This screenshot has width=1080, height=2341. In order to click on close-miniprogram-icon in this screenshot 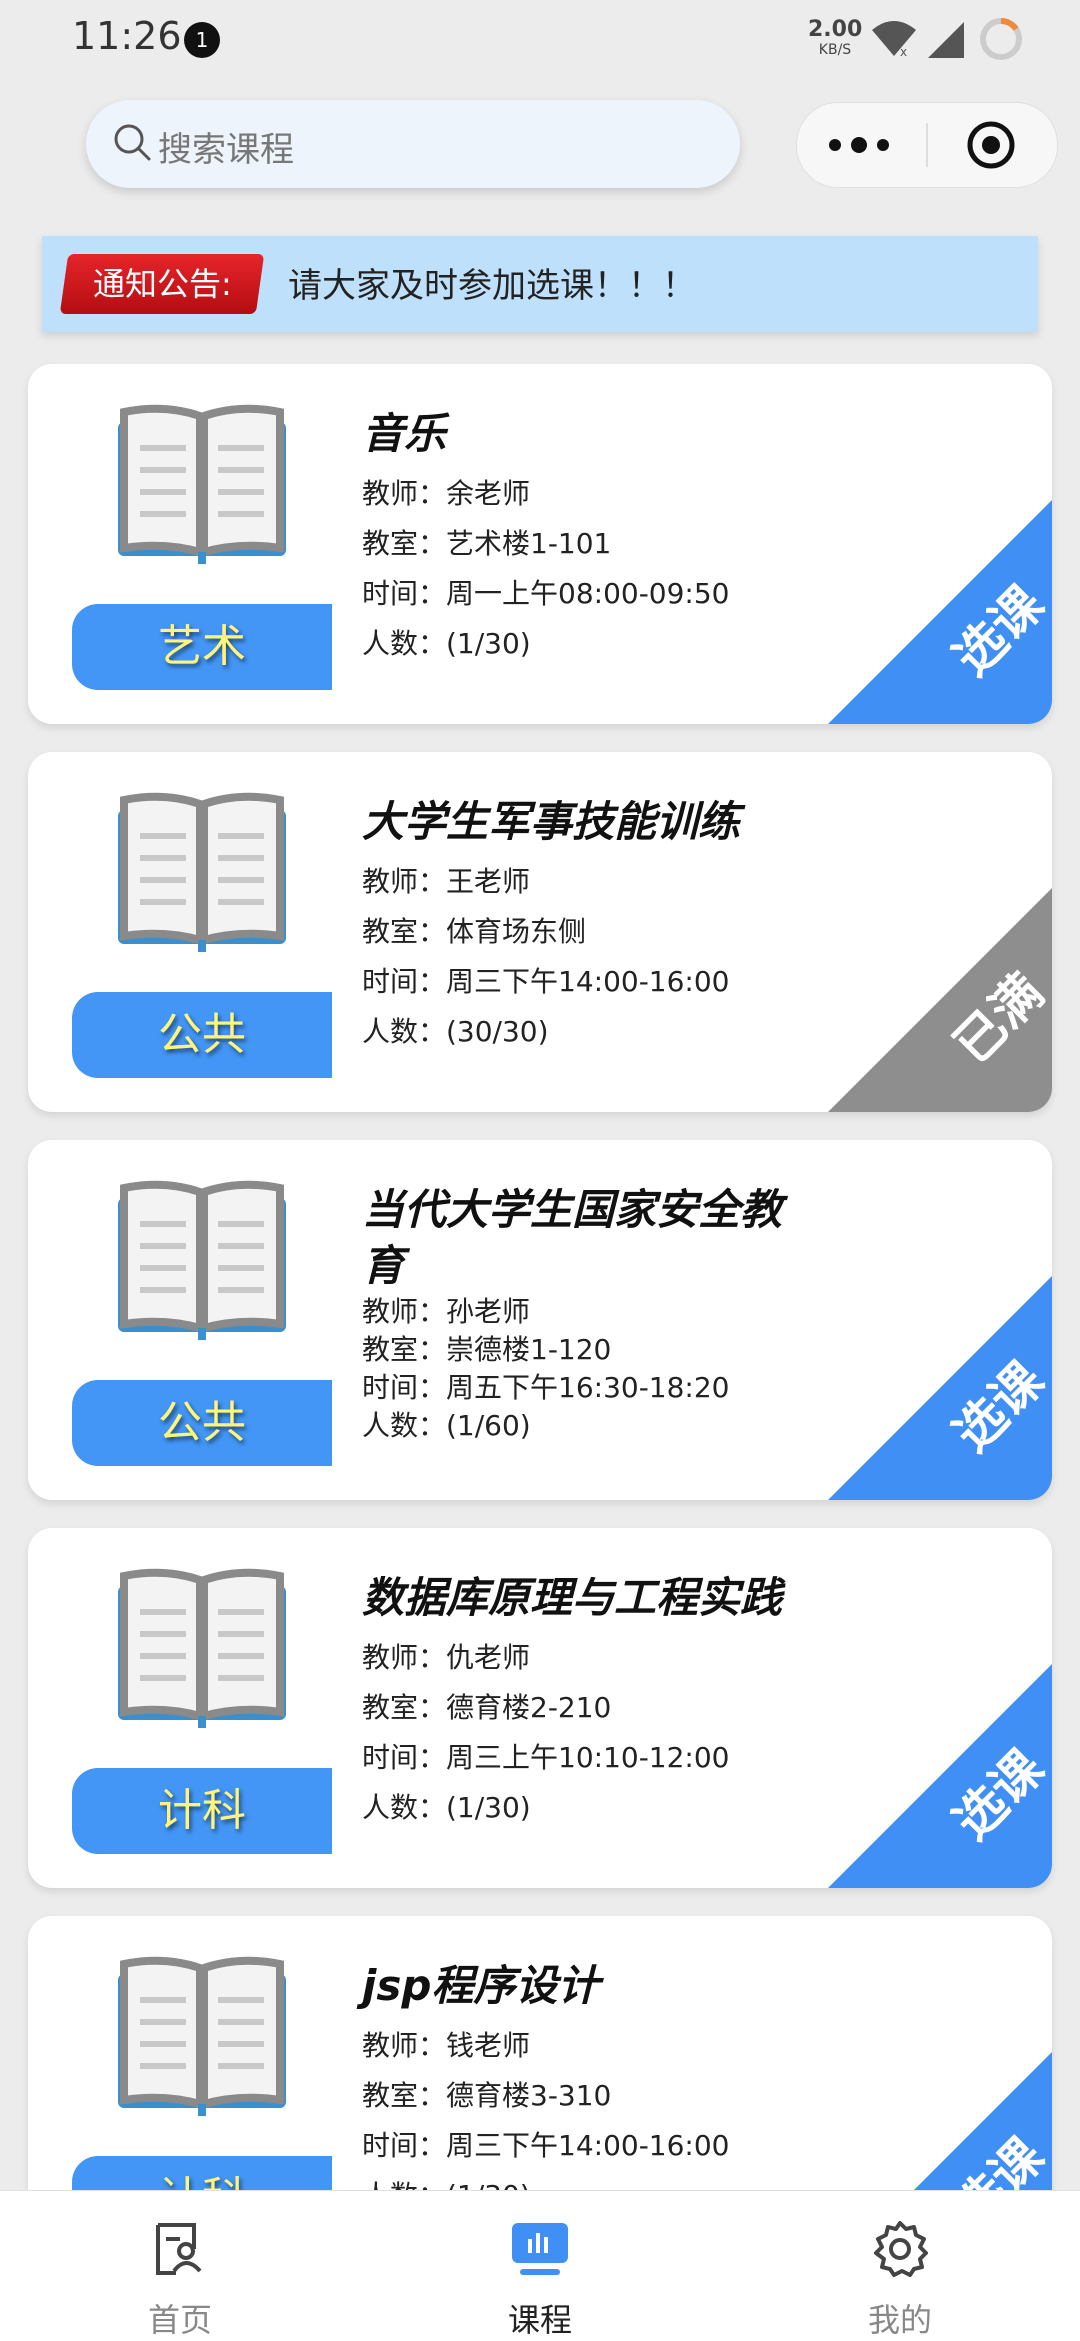, I will do `click(991, 145)`.